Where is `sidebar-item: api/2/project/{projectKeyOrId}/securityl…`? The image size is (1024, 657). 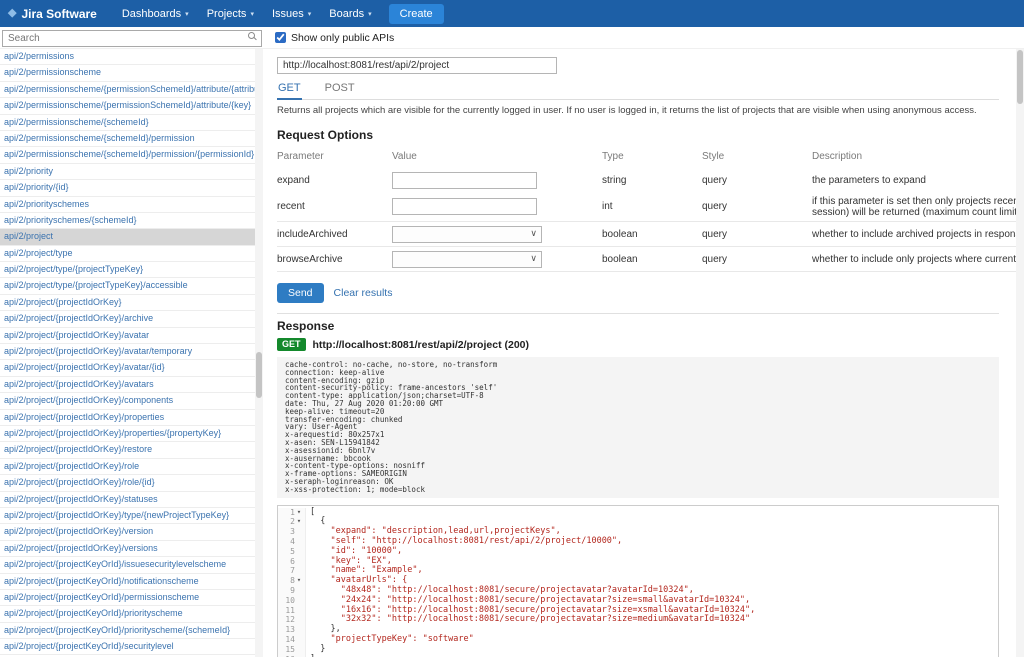
sidebar-item: api/2/project/{projectKeyOrId}/securityl… is located at coordinates (127, 647).